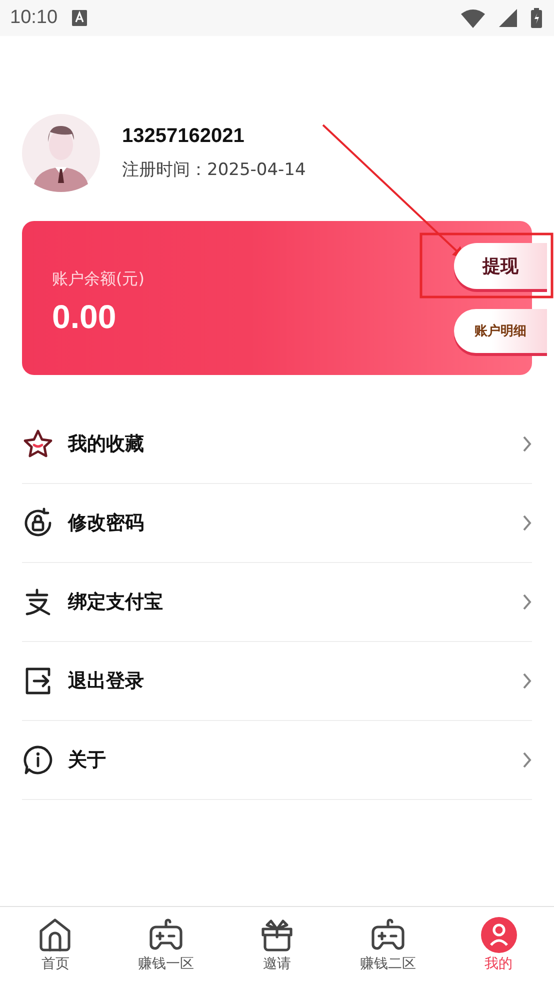  Describe the element at coordinates (508, 18) in the screenshot. I see `signal-icon` at that location.